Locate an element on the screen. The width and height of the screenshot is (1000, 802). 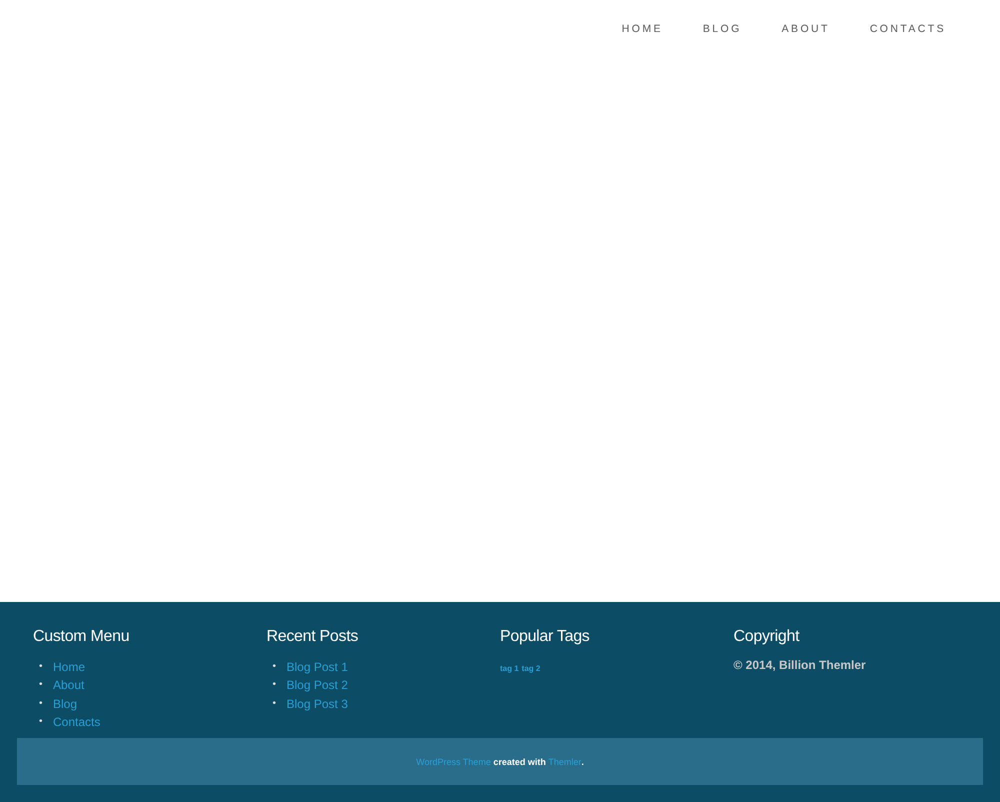
column-heading: Copyright is located at coordinates (767, 637).